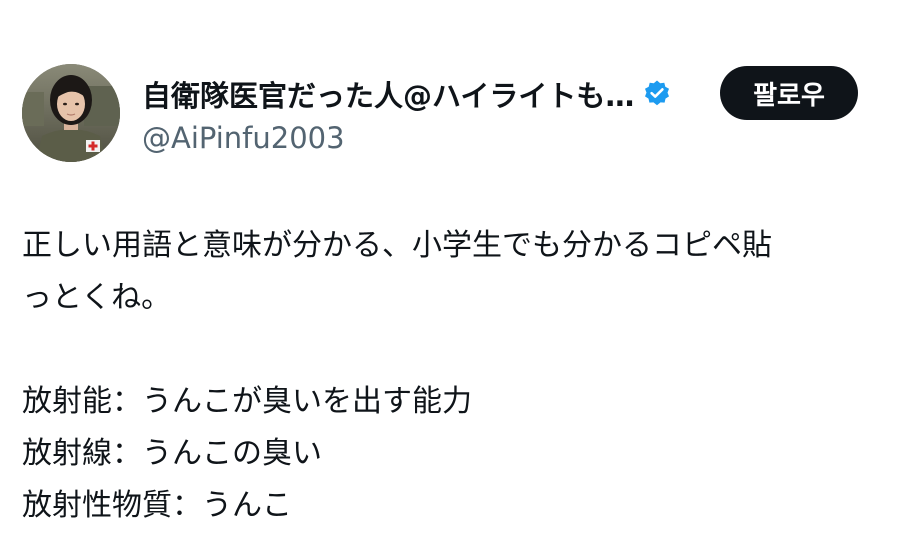  What do you see at coordinates (247, 401) in the screenshot?
I see `tweet-line: 放射能：うんこが臭いを出す能力` at bounding box center [247, 401].